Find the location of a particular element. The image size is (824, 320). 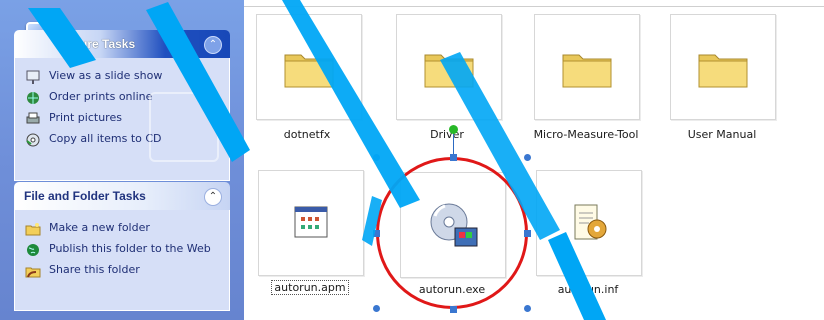

task-label: View as a slide show is located at coordinates (106, 75).